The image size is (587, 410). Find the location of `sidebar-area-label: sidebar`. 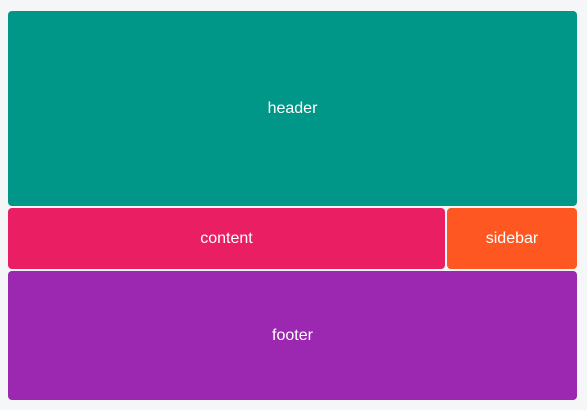

sidebar-area-label: sidebar is located at coordinates (512, 238).